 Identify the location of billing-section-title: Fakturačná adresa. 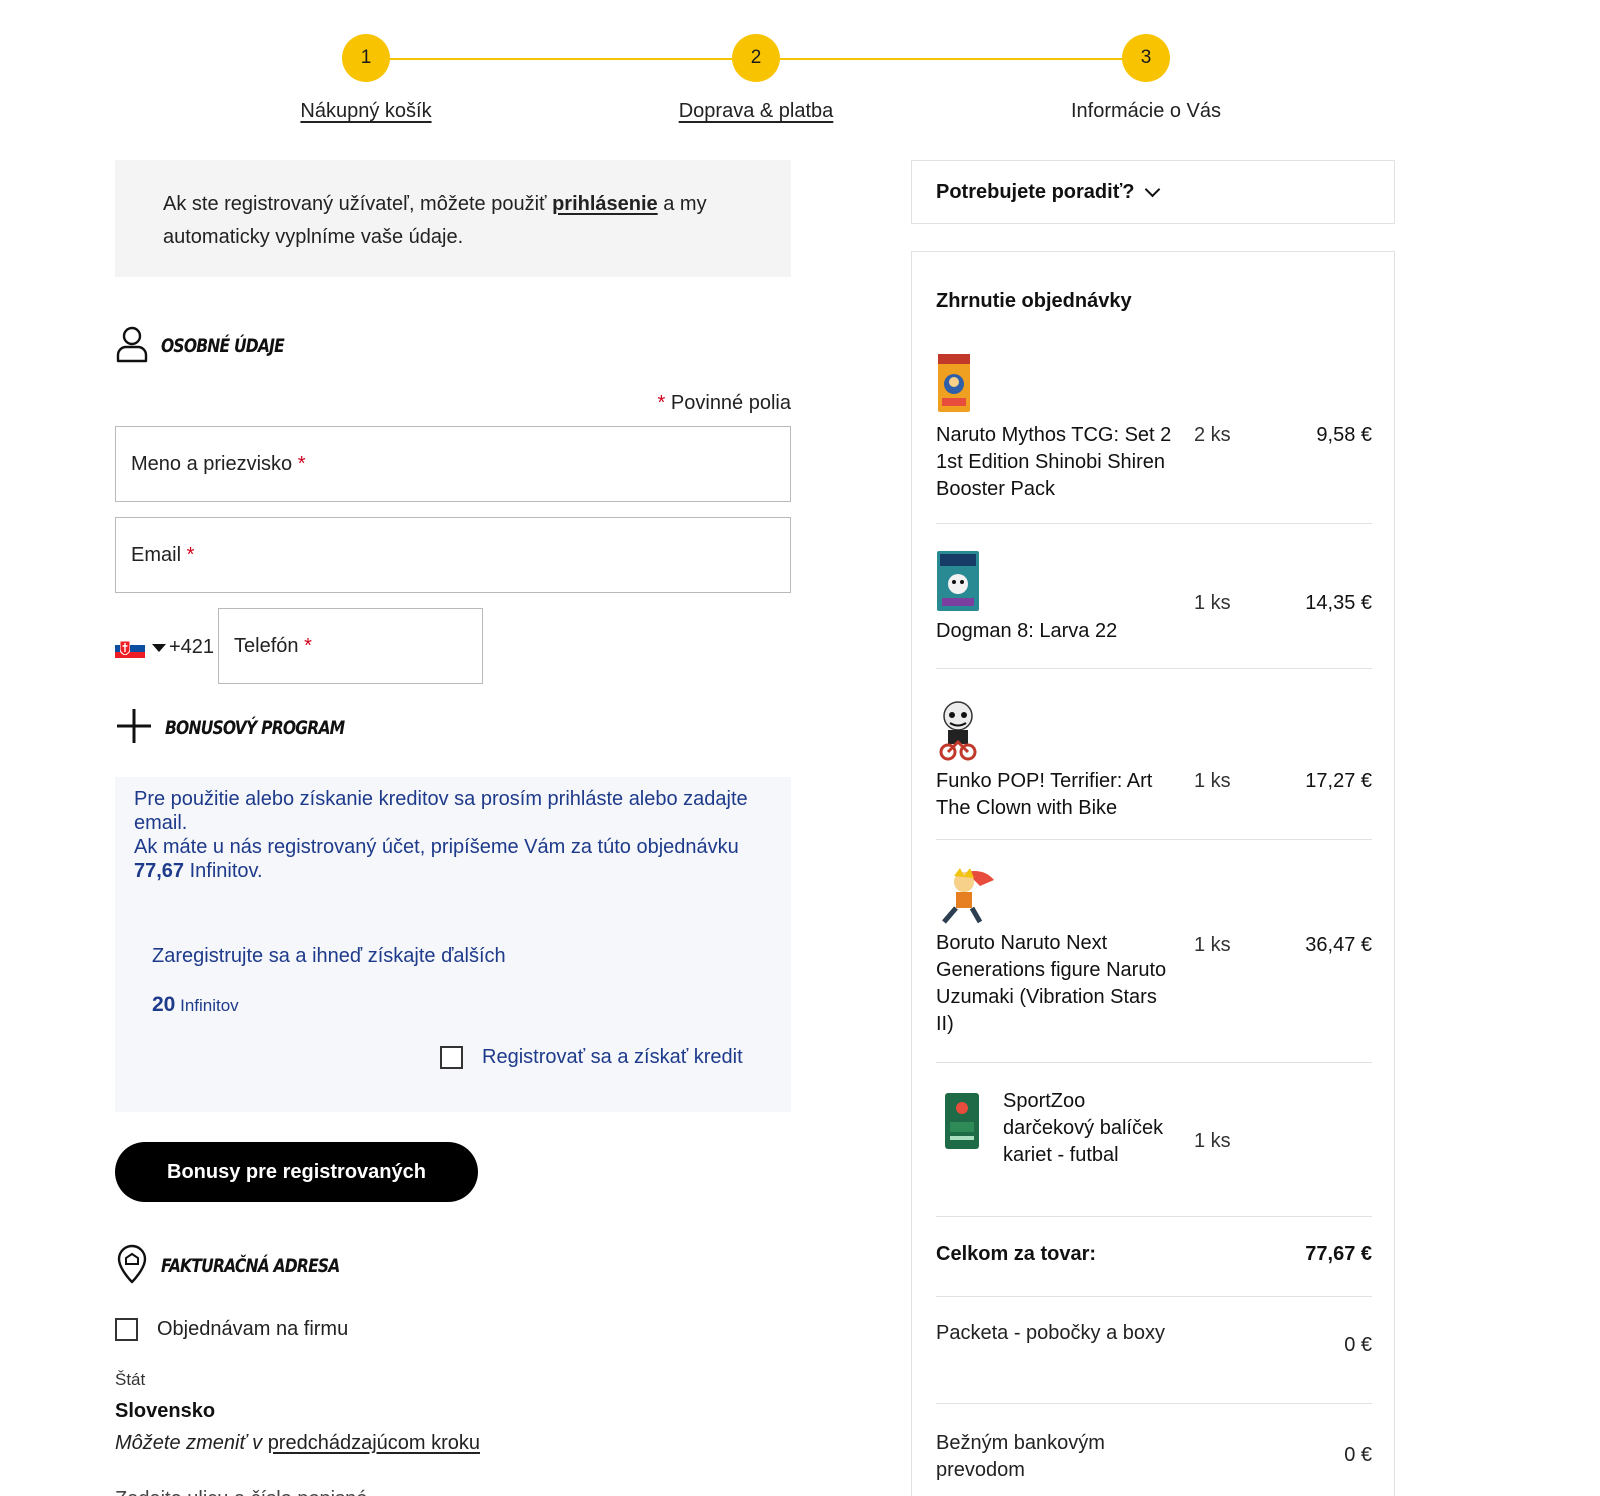
(247, 1266).